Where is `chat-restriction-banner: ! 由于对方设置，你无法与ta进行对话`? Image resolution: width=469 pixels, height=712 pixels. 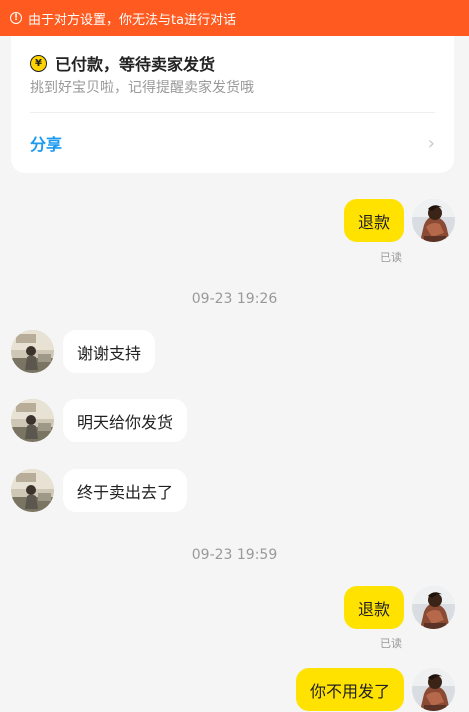 chat-restriction-banner: ! 由于对方设置，你无法与ta进行对话 is located at coordinates (234, 18).